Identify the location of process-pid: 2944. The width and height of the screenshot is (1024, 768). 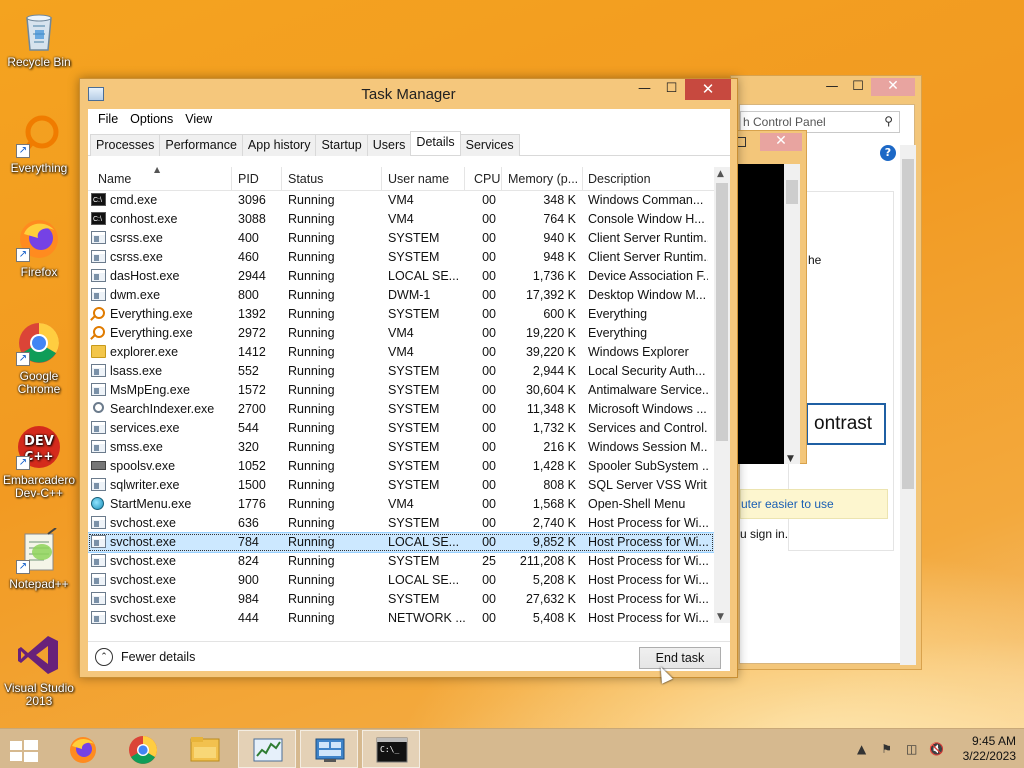
(252, 276).